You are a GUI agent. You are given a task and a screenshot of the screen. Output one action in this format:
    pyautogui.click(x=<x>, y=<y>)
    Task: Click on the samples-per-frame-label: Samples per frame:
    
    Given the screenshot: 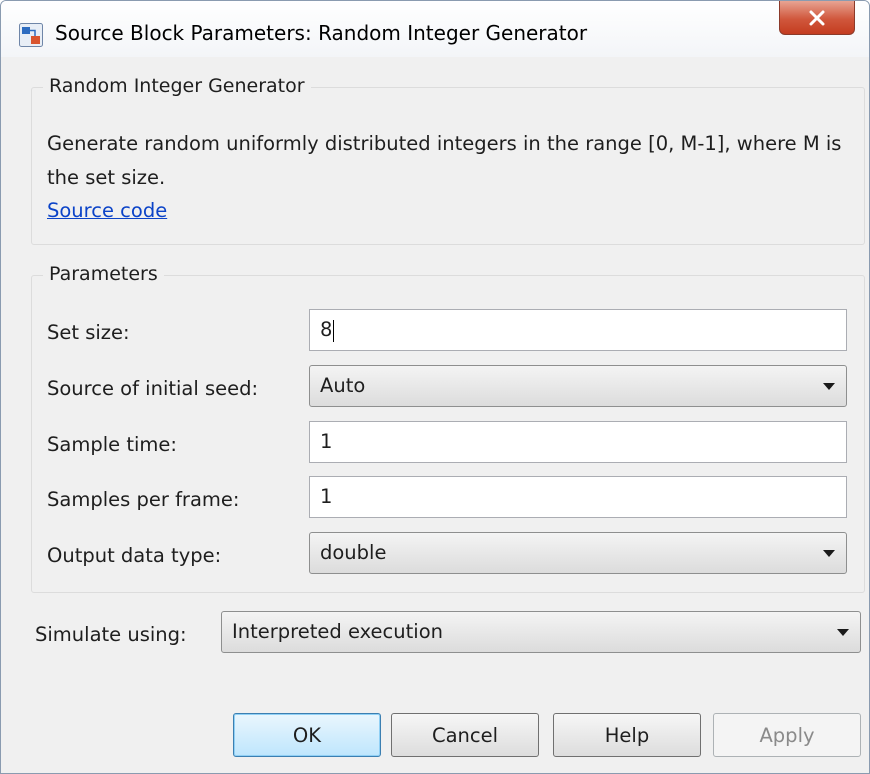 What is the action you would take?
    pyautogui.click(x=143, y=499)
    